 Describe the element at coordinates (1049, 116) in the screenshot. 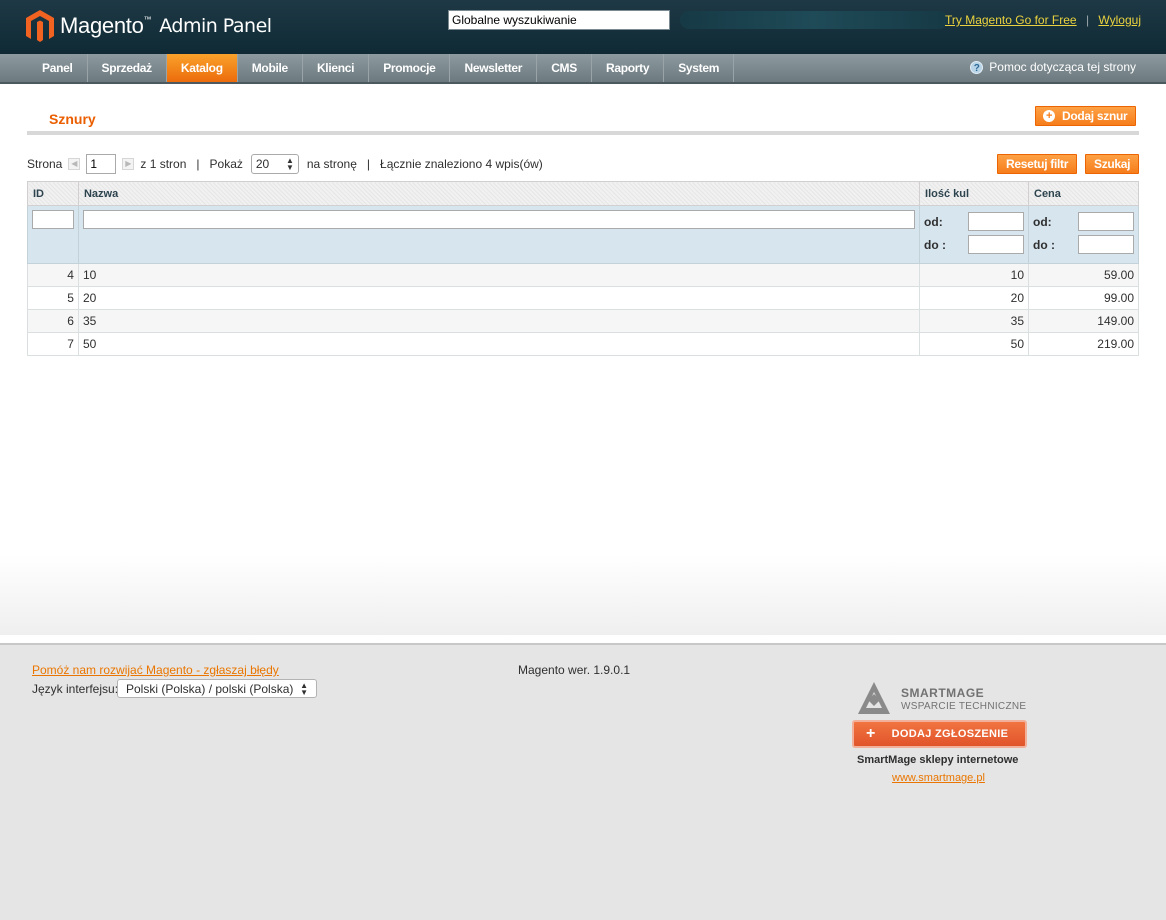

I see `add-icon: +` at that location.